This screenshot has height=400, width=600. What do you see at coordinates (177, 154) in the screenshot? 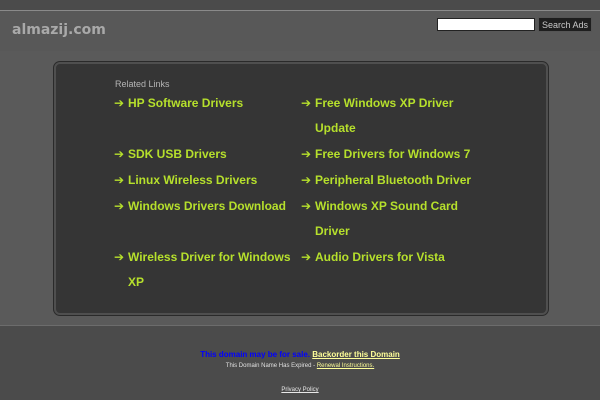
I see `related-link-label: SDK USB Drivers` at bounding box center [177, 154].